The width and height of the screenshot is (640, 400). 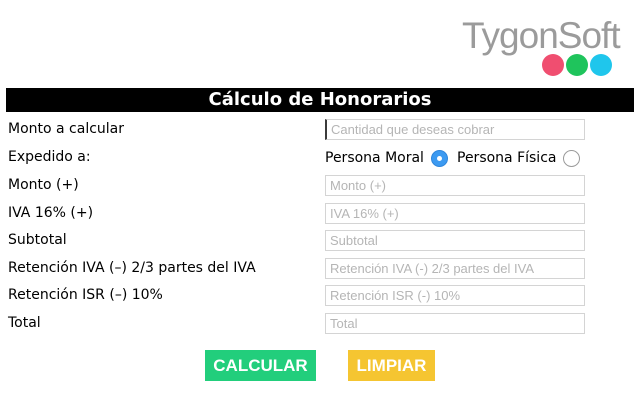 What do you see at coordinates (506, 158) in the screenshot?
I see `persona-fisica-label: Persona Física` at bounding box center [506, 158].